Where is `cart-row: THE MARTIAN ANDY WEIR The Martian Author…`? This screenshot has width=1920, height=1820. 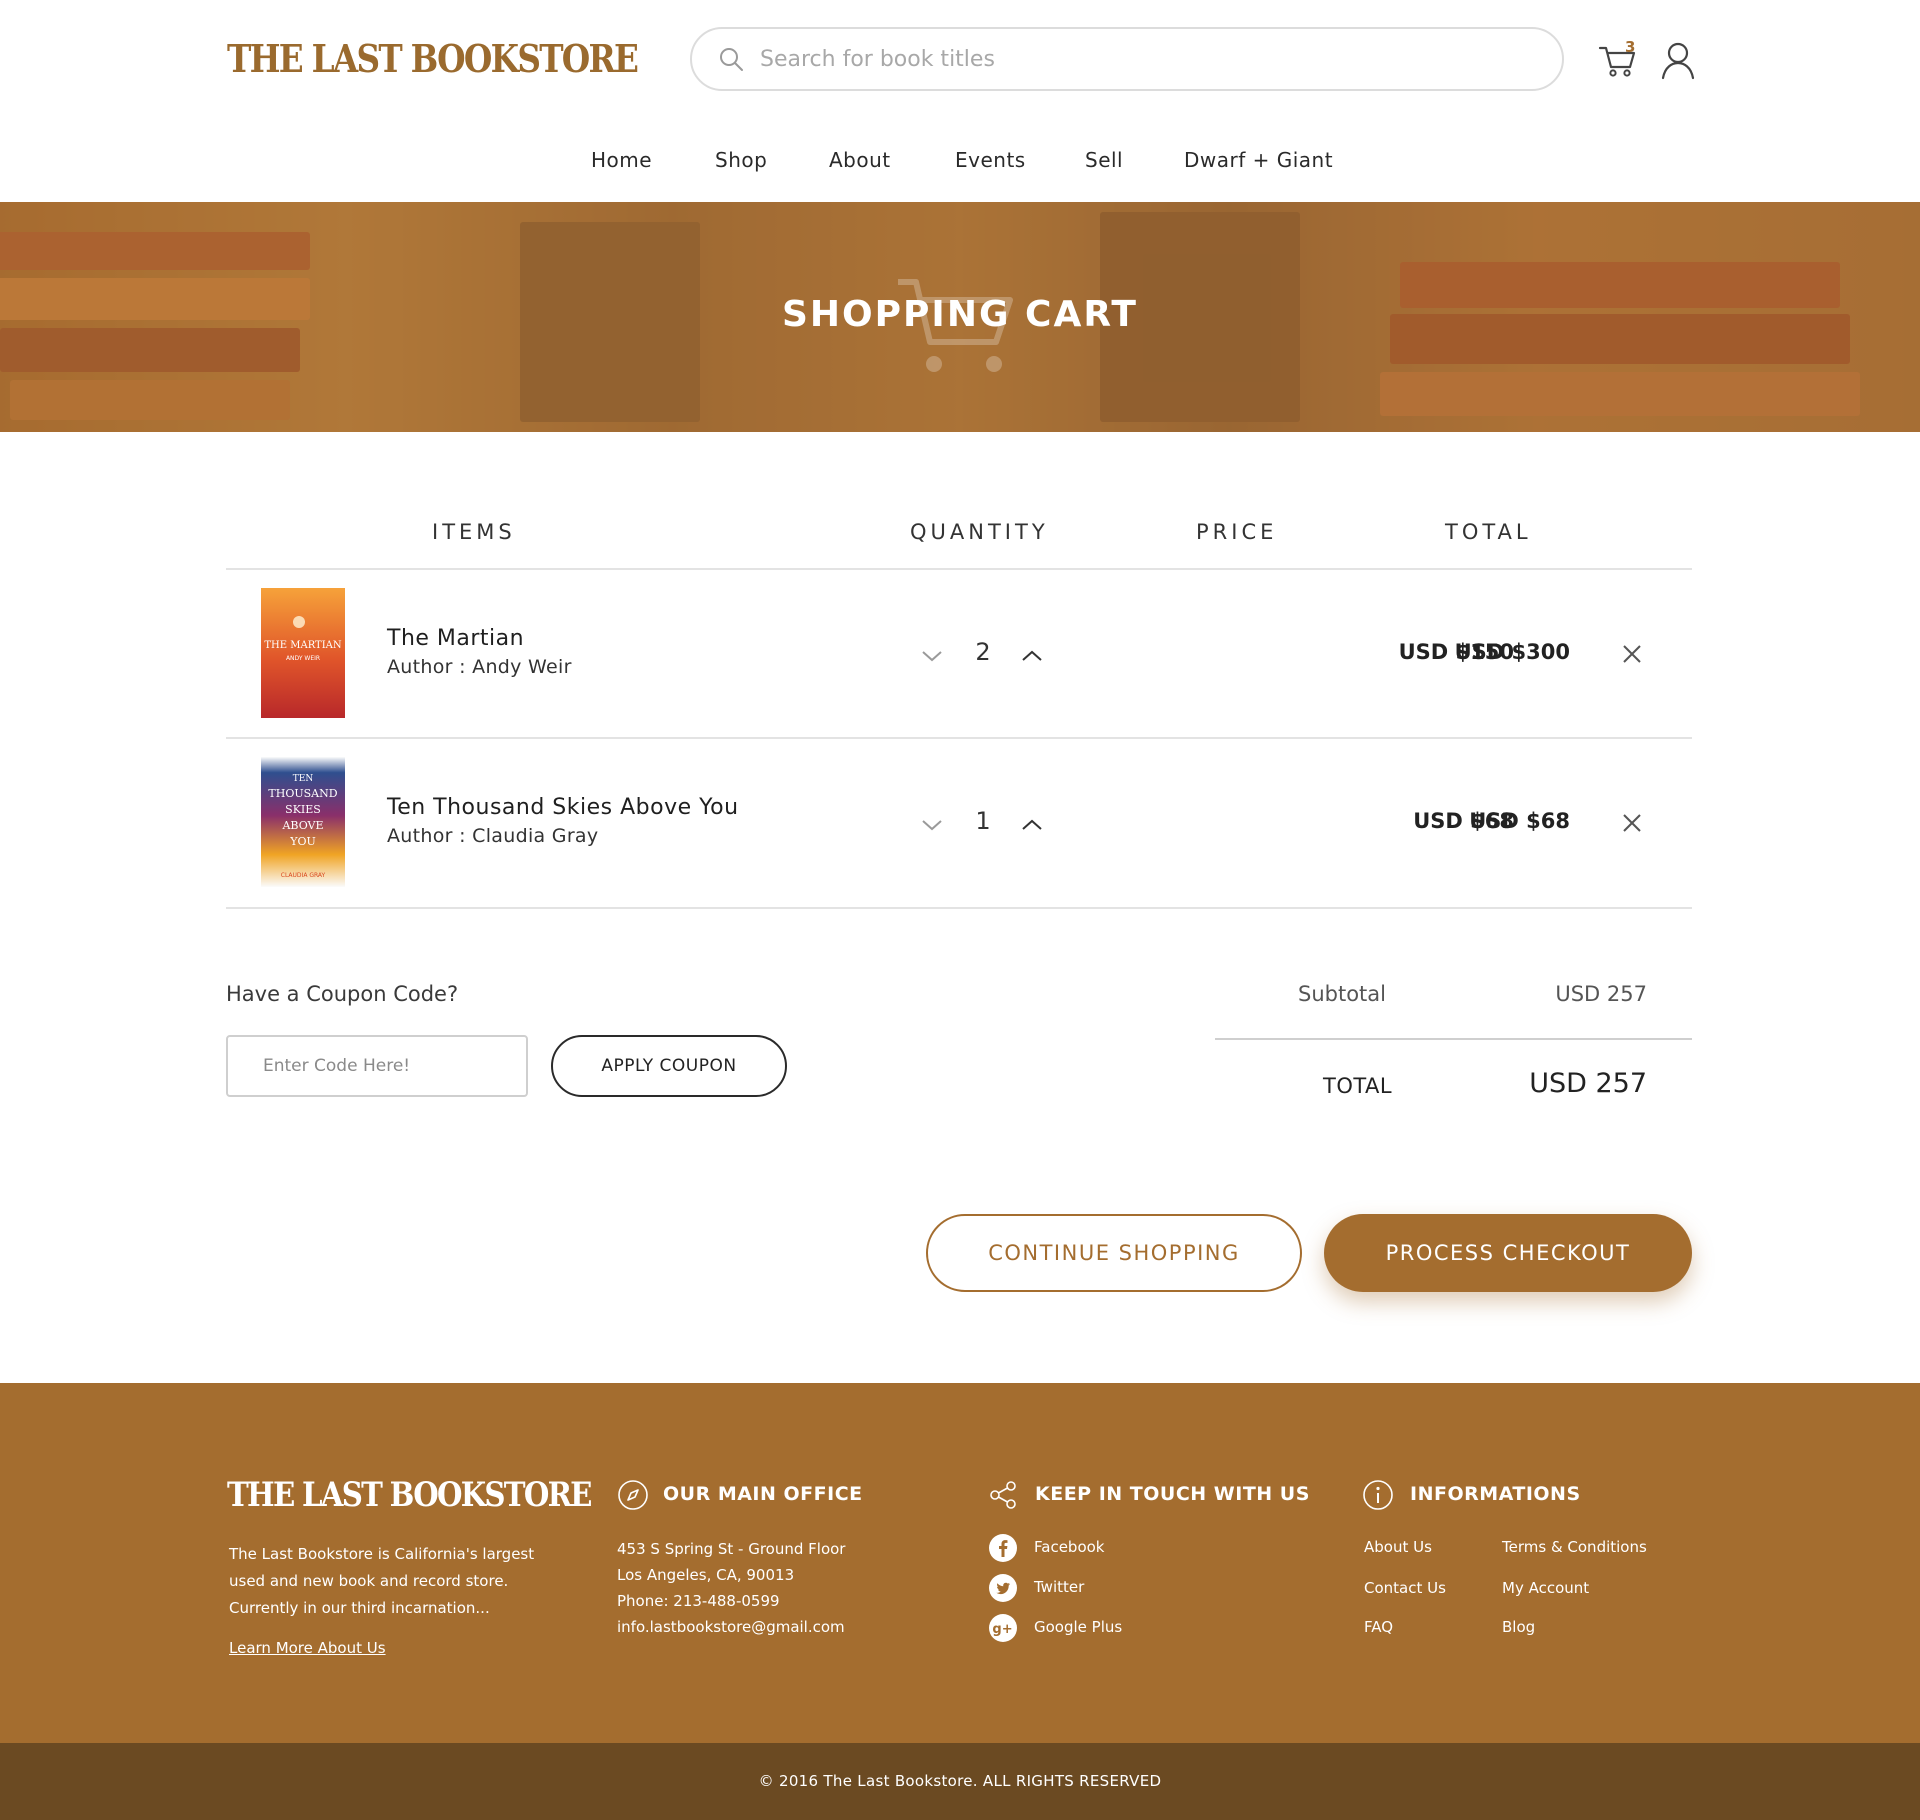 cart-row: THE MARTIAN ANDY WEIR The Martian Author… is located at coordinates (959, 654).